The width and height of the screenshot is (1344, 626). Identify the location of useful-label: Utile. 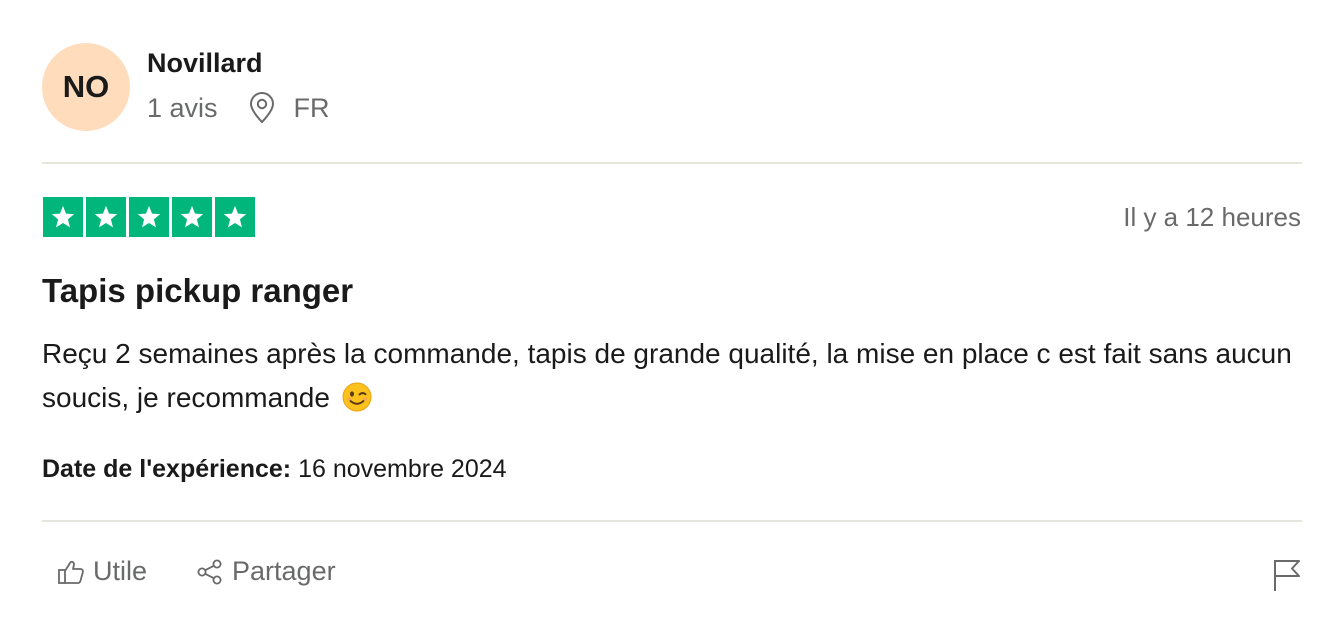
(120, 571).